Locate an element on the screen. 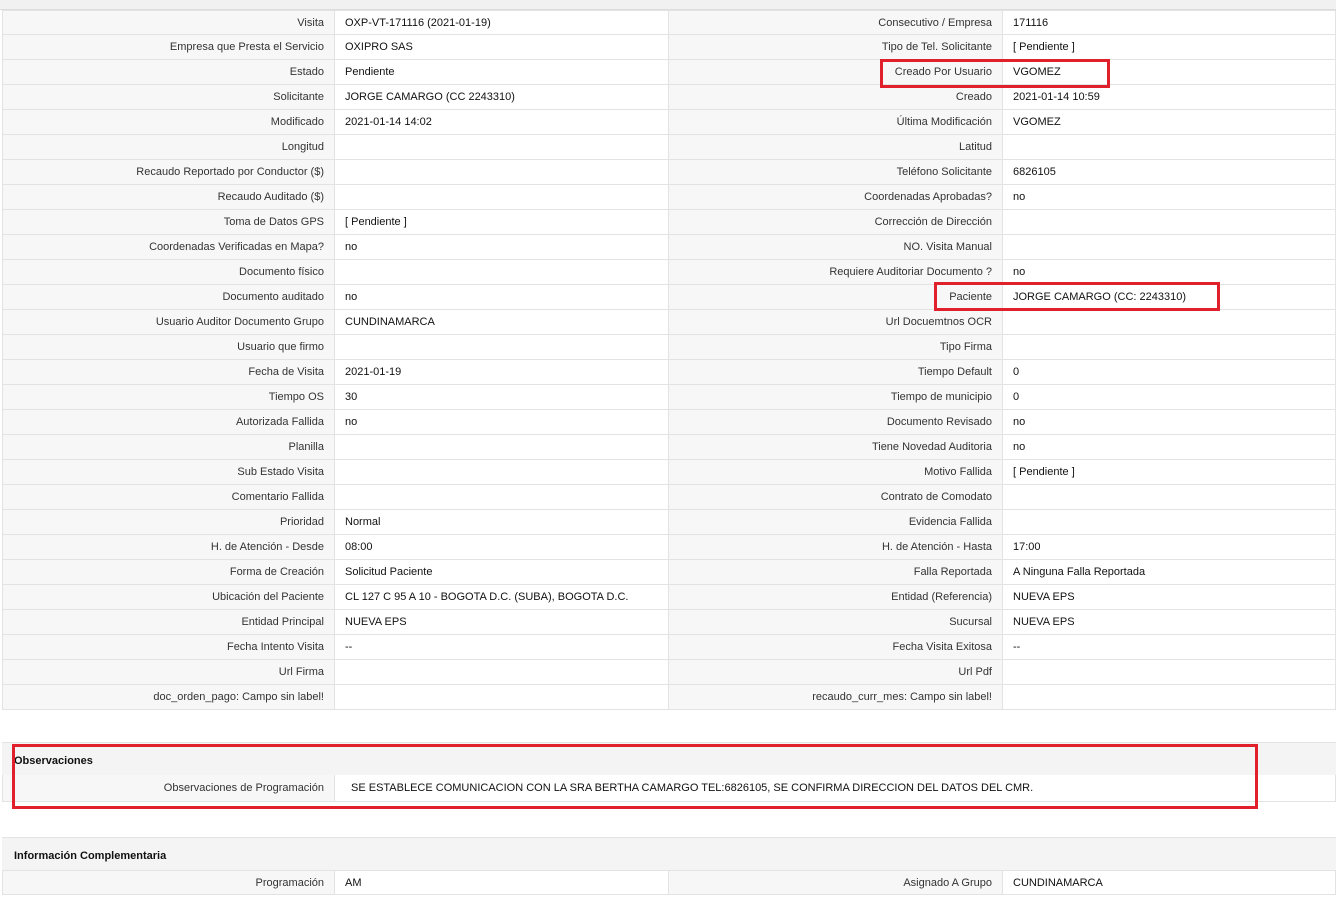 The width and height of the screenshot is (1336, 907). field-label: Toma de Datos GPS is located at coordinates (168, 222).